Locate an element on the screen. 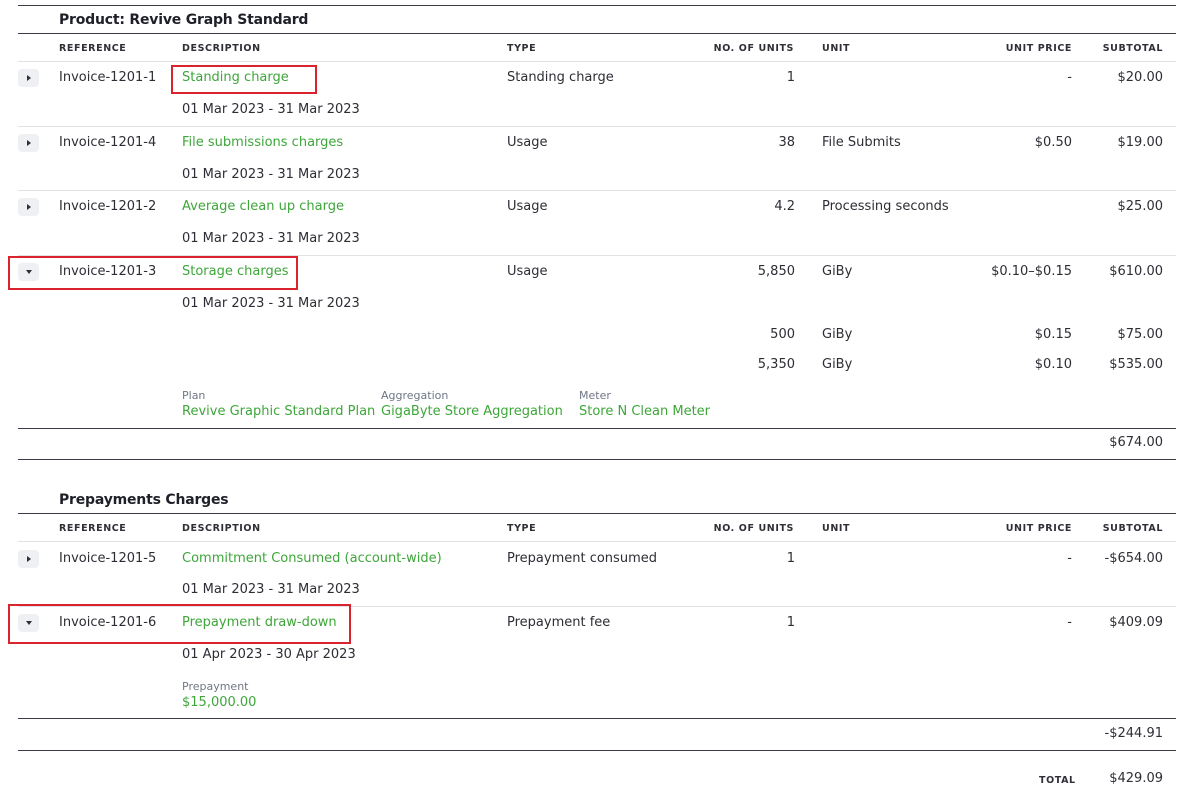 This screenshot has width=1192, height=808. row-type: Prepayment consumed is located at coordinates (582, 558).